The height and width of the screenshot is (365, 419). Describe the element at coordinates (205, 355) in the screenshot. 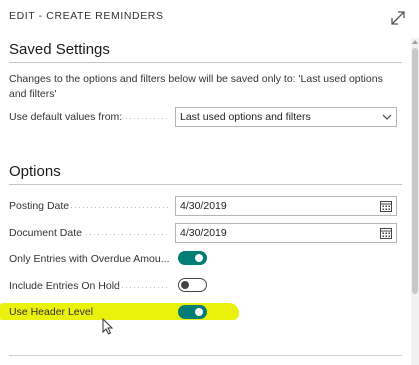

I see `bottom-divider` at that location.